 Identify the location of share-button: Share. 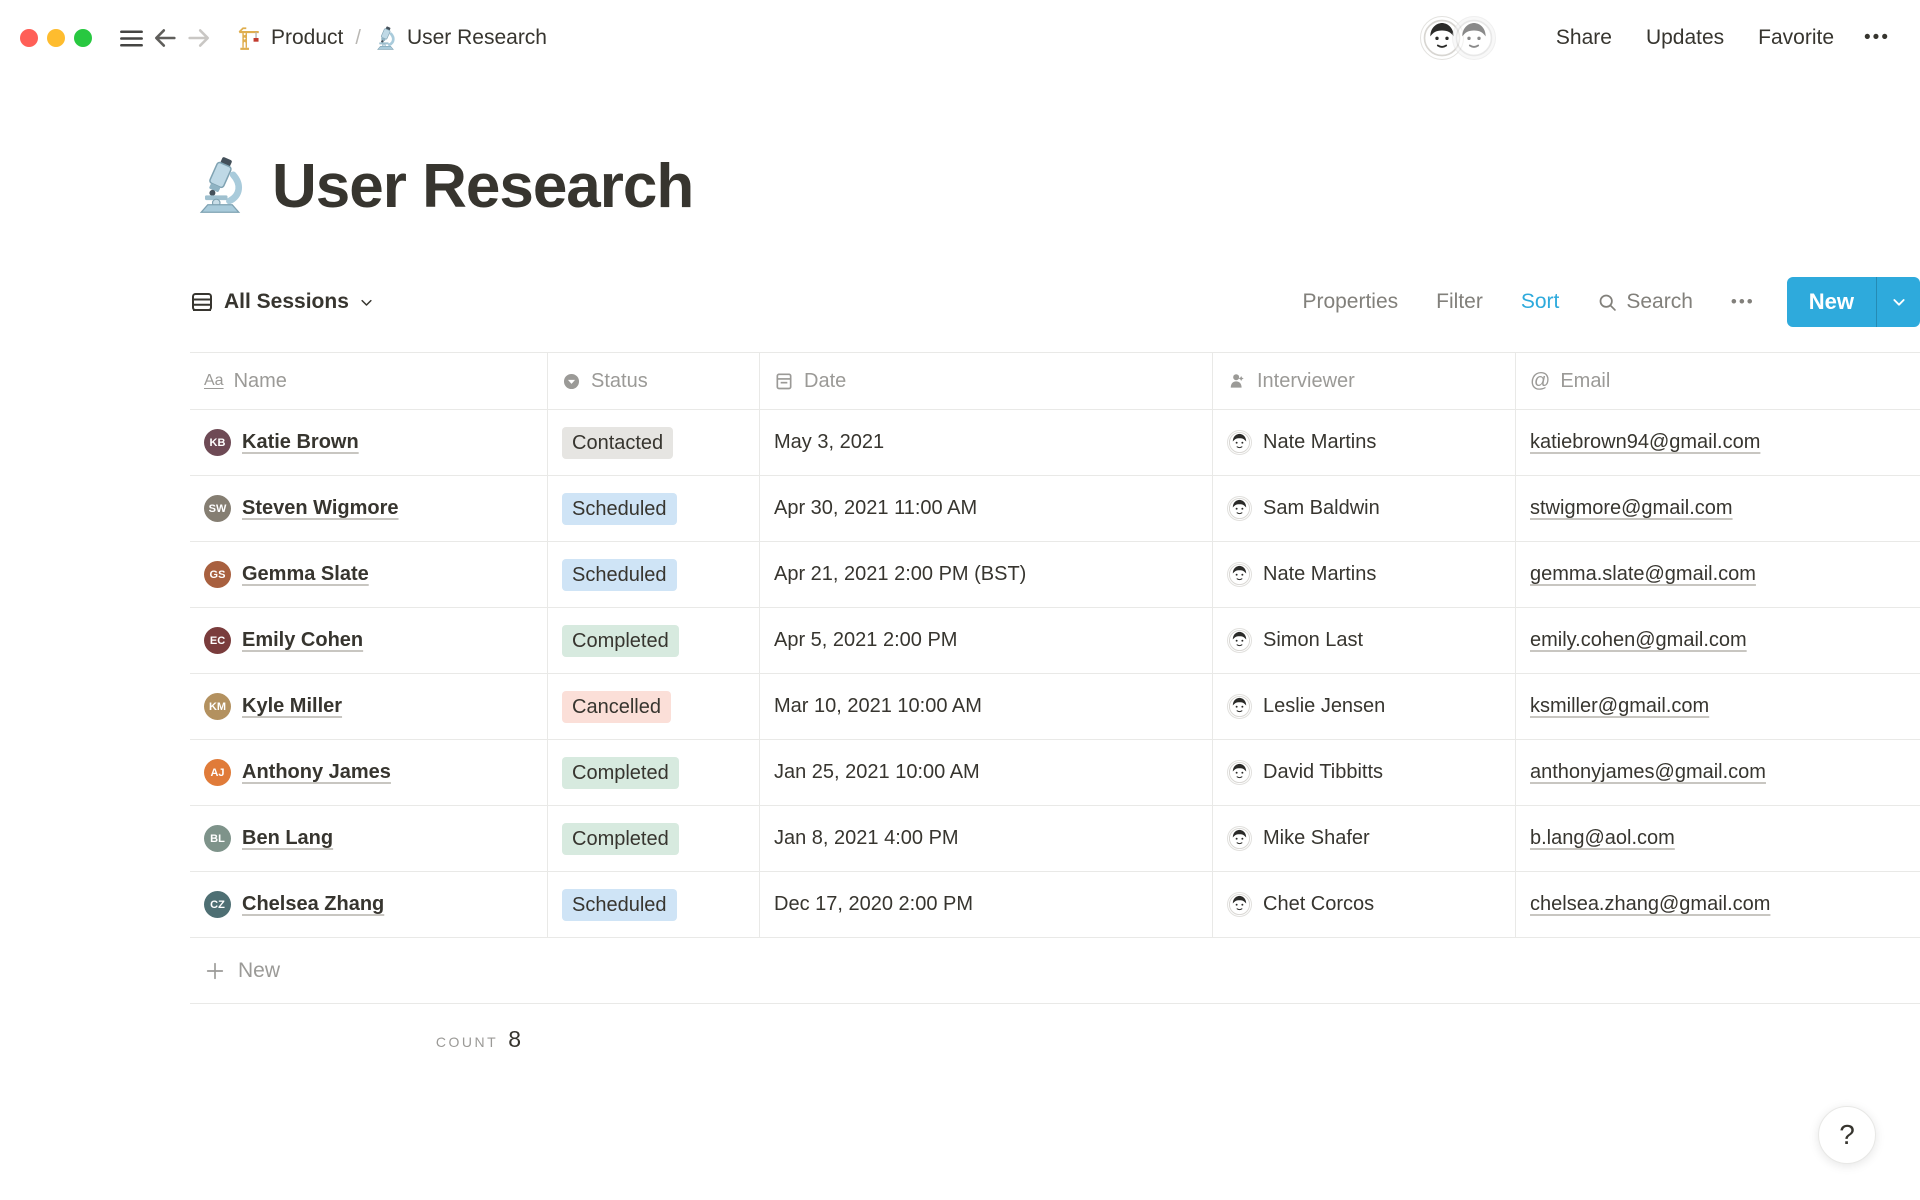
(1584, 38).